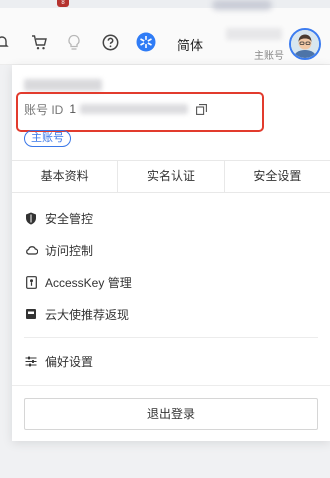  What do you see at coordinates (140, 112) in the screenshot?
I see `highlight-annotation-box` at bounding box center [140, 112].